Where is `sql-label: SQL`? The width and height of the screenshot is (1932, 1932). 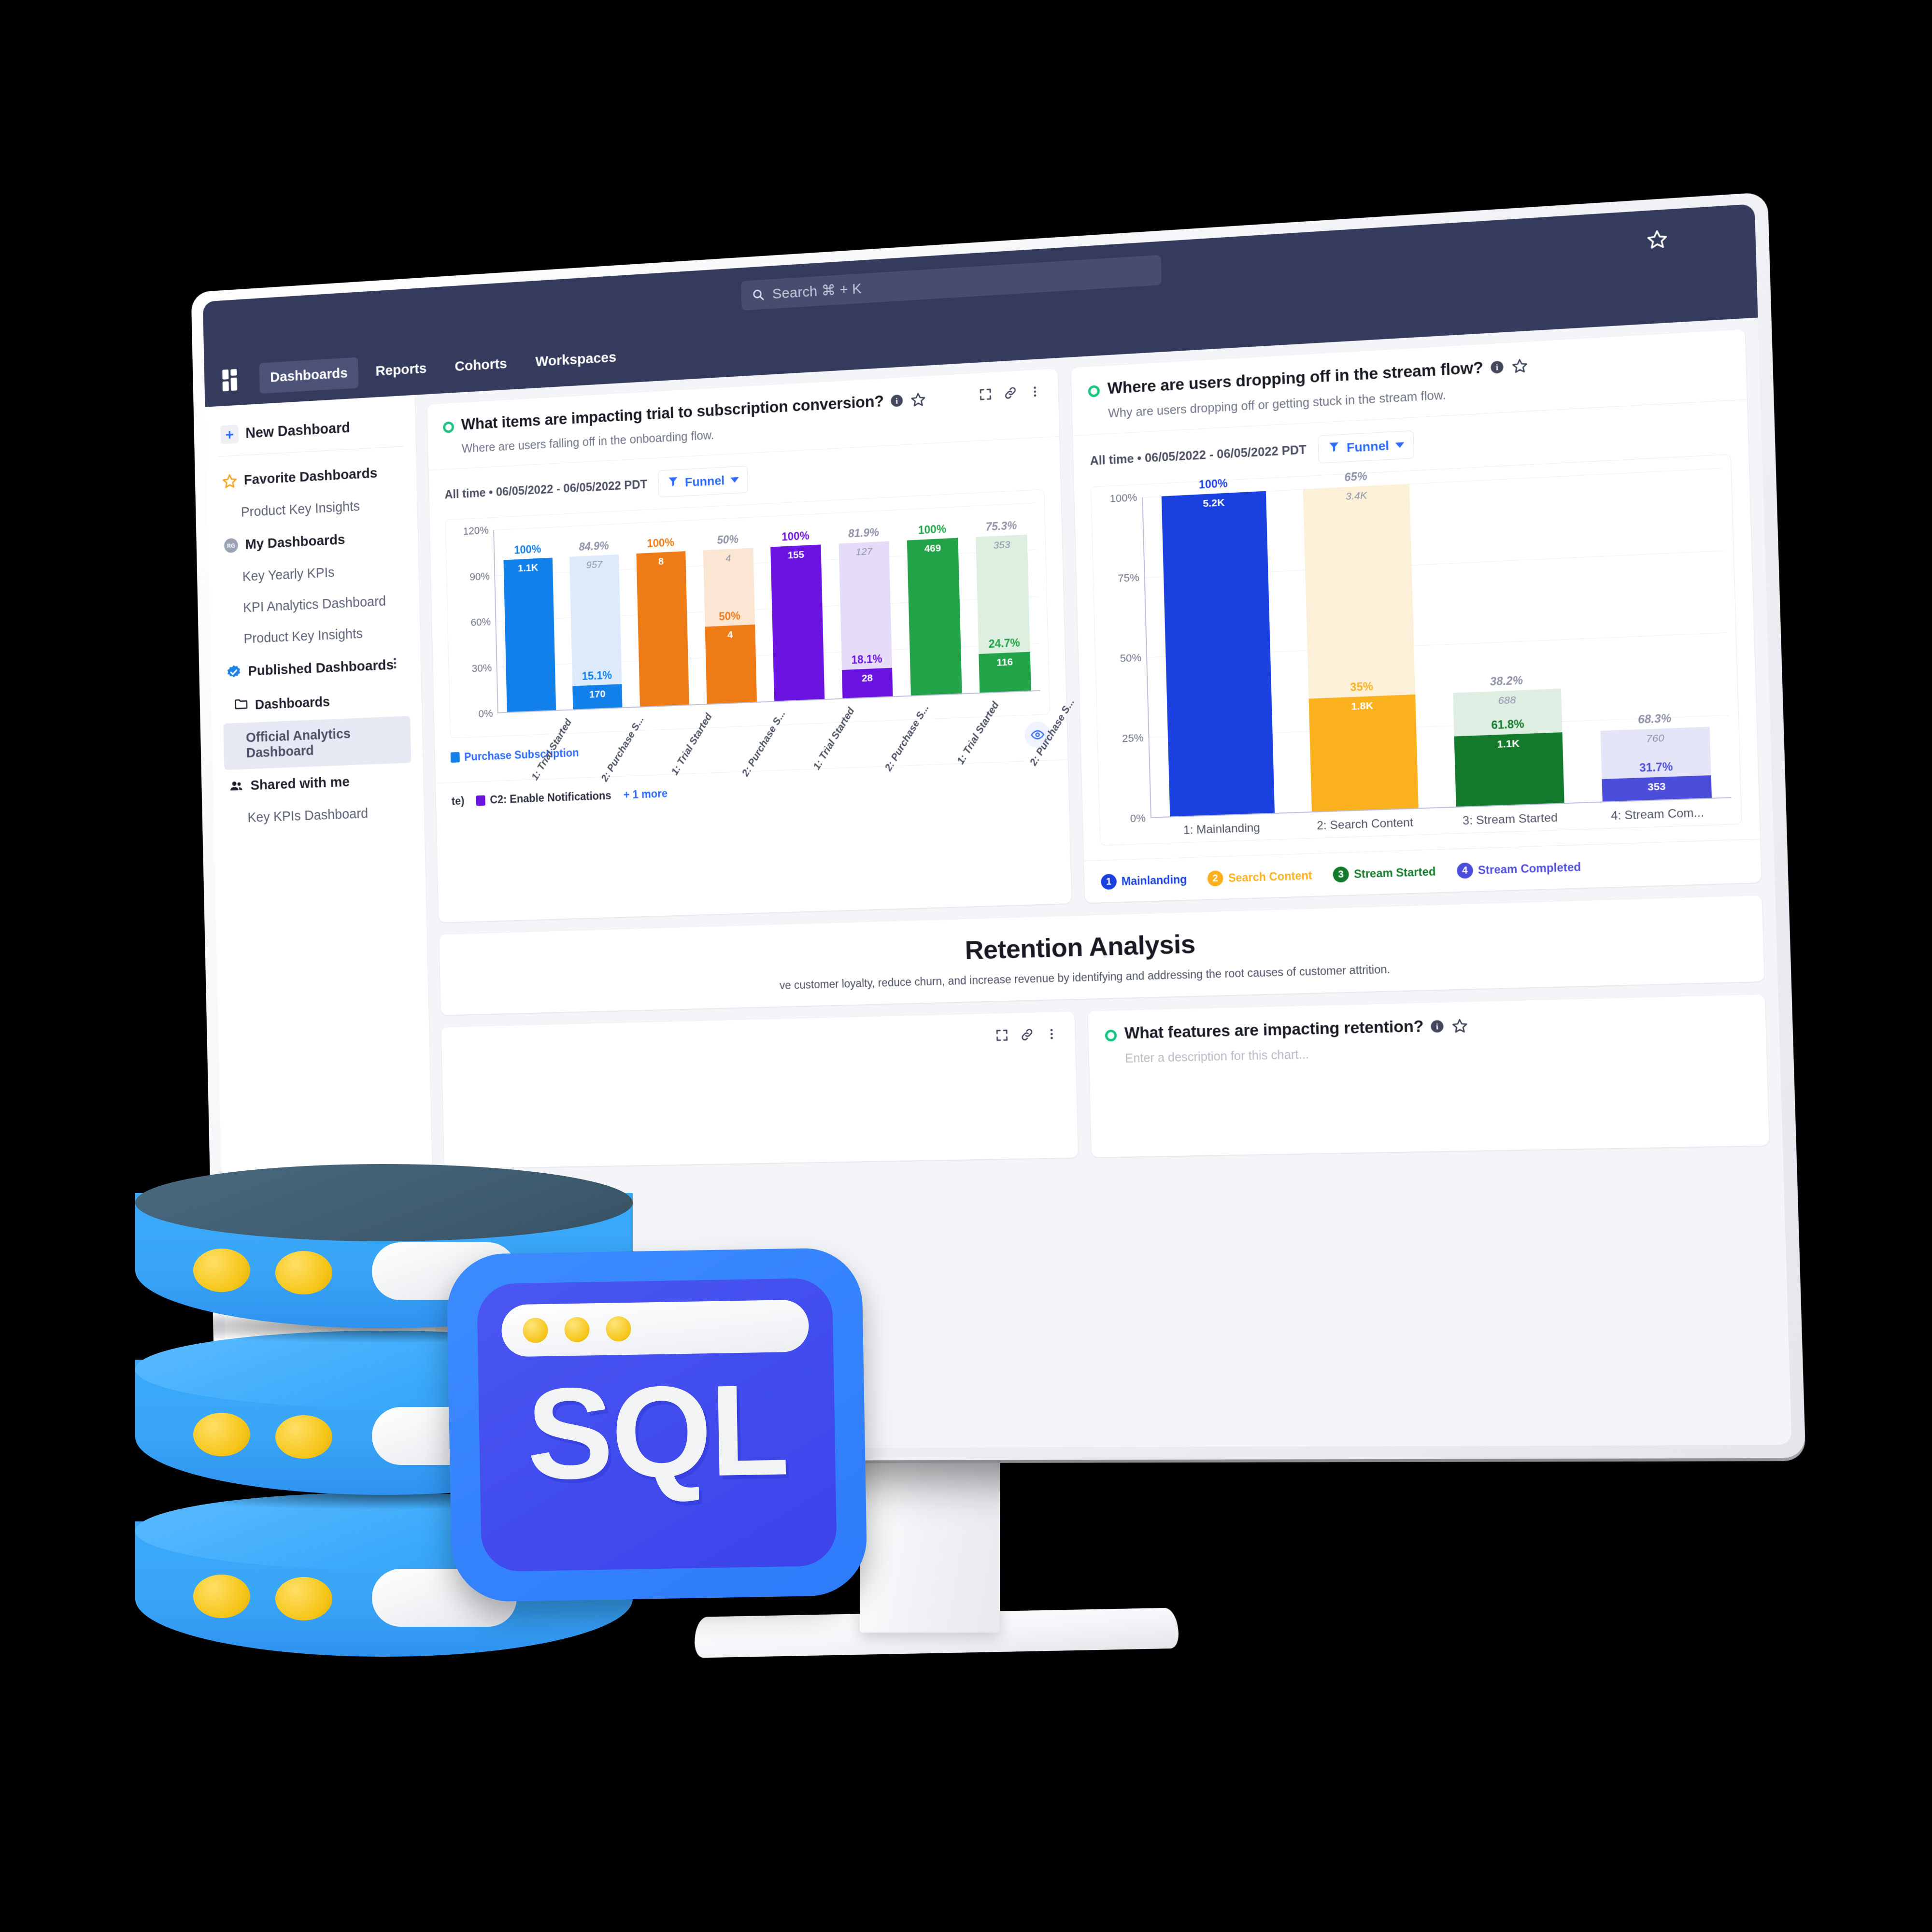
sql-label: SQL is located at coordinates (657, 1431).